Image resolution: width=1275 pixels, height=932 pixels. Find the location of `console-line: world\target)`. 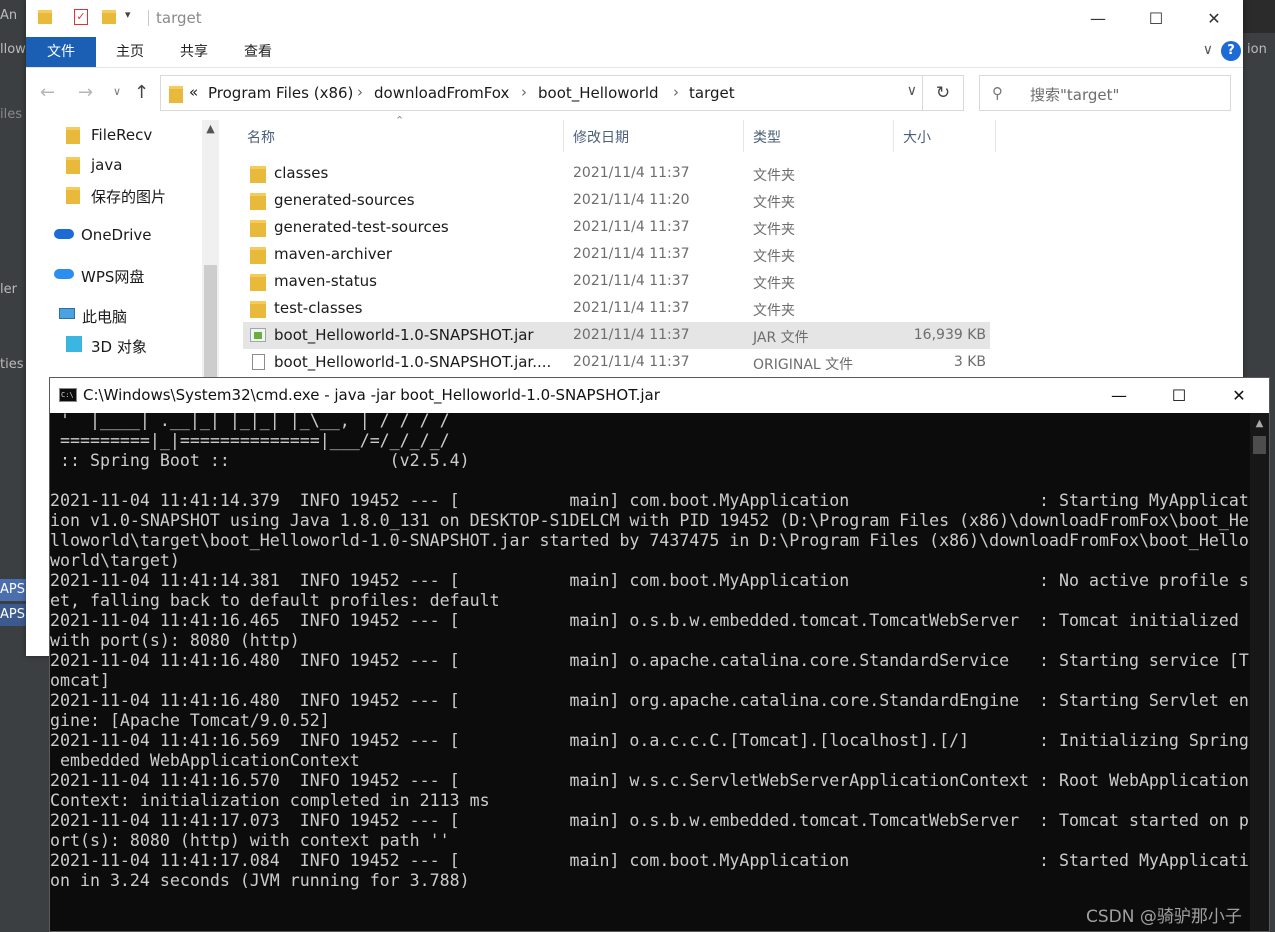

console-line: world\target) is located at coordinates (115, 560).